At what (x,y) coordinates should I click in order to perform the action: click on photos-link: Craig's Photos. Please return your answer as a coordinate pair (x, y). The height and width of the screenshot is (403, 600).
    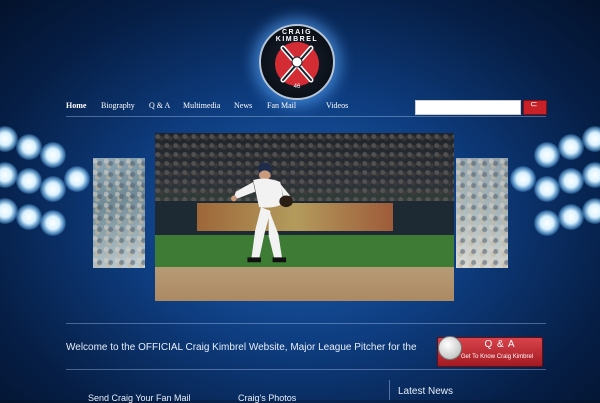
    Looking at the image, I should click on (267, 398).